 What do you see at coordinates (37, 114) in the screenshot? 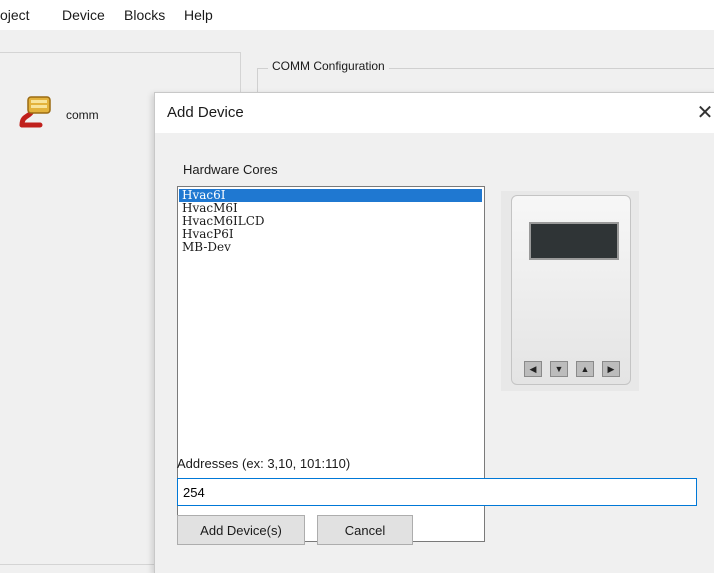
I see `serial-connector-icon` at bounding box center [37, 114].